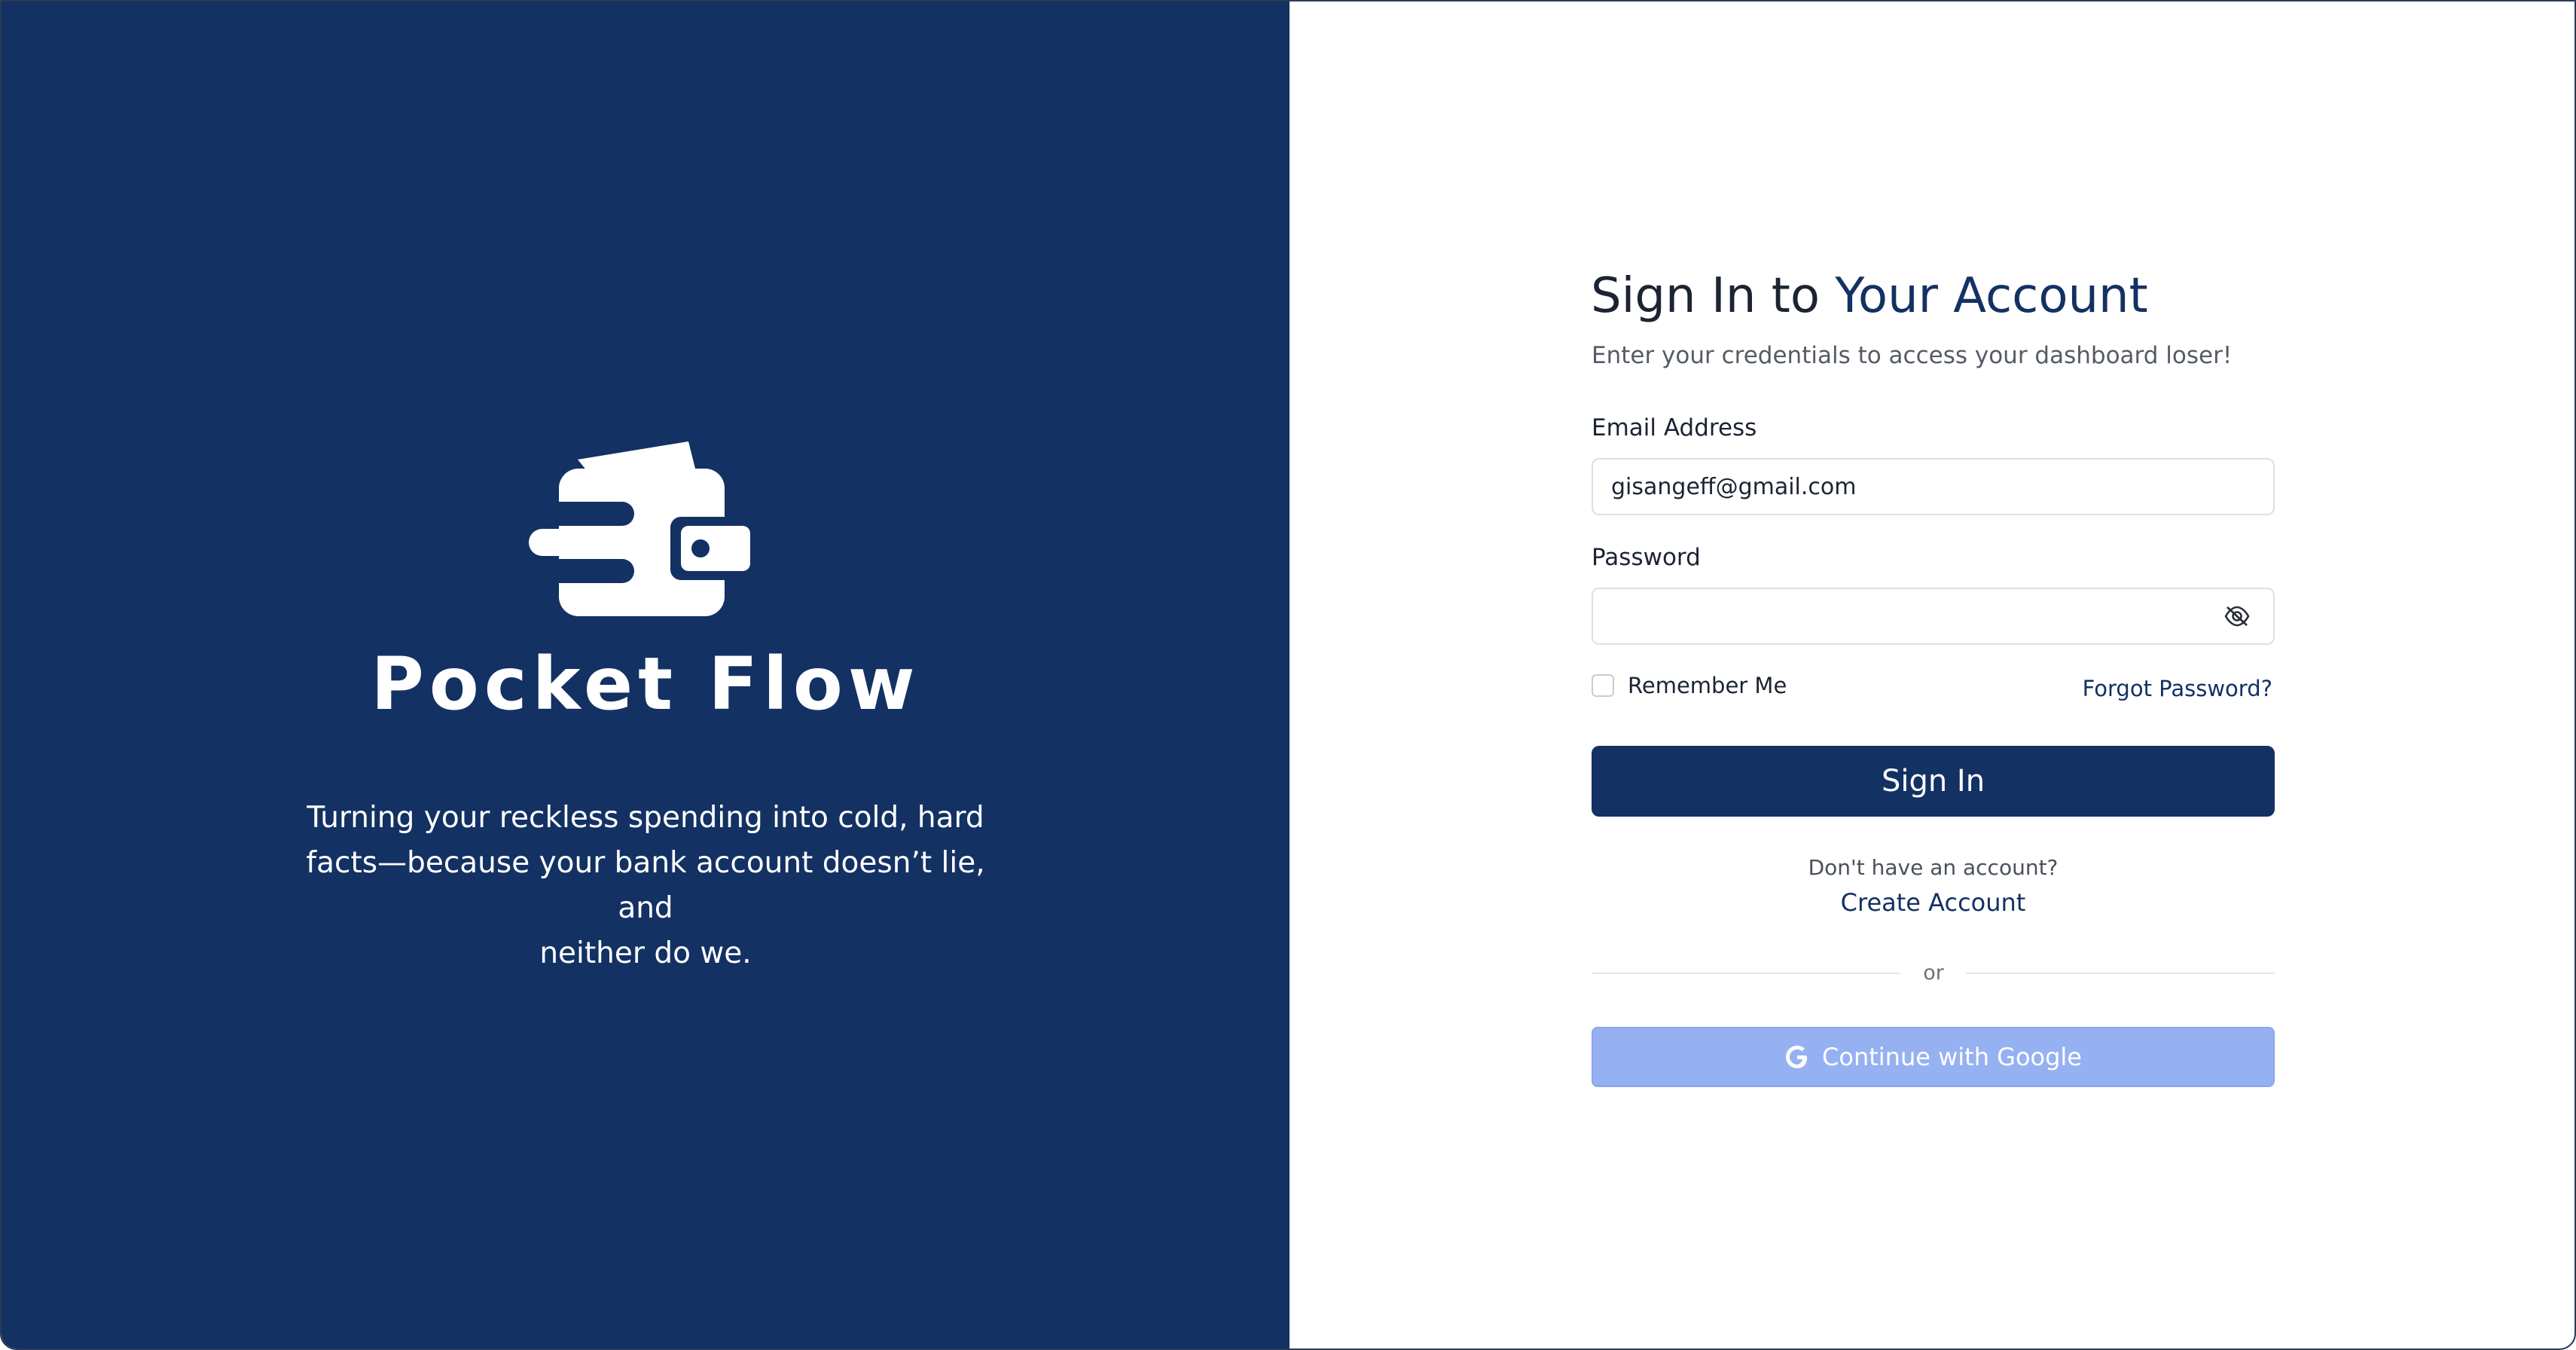 This screenshot has width=2576, height=1350. Describe the element at coordinates (1603, 685) in the screenshot. I see `remember-me-checkbox` at that location.